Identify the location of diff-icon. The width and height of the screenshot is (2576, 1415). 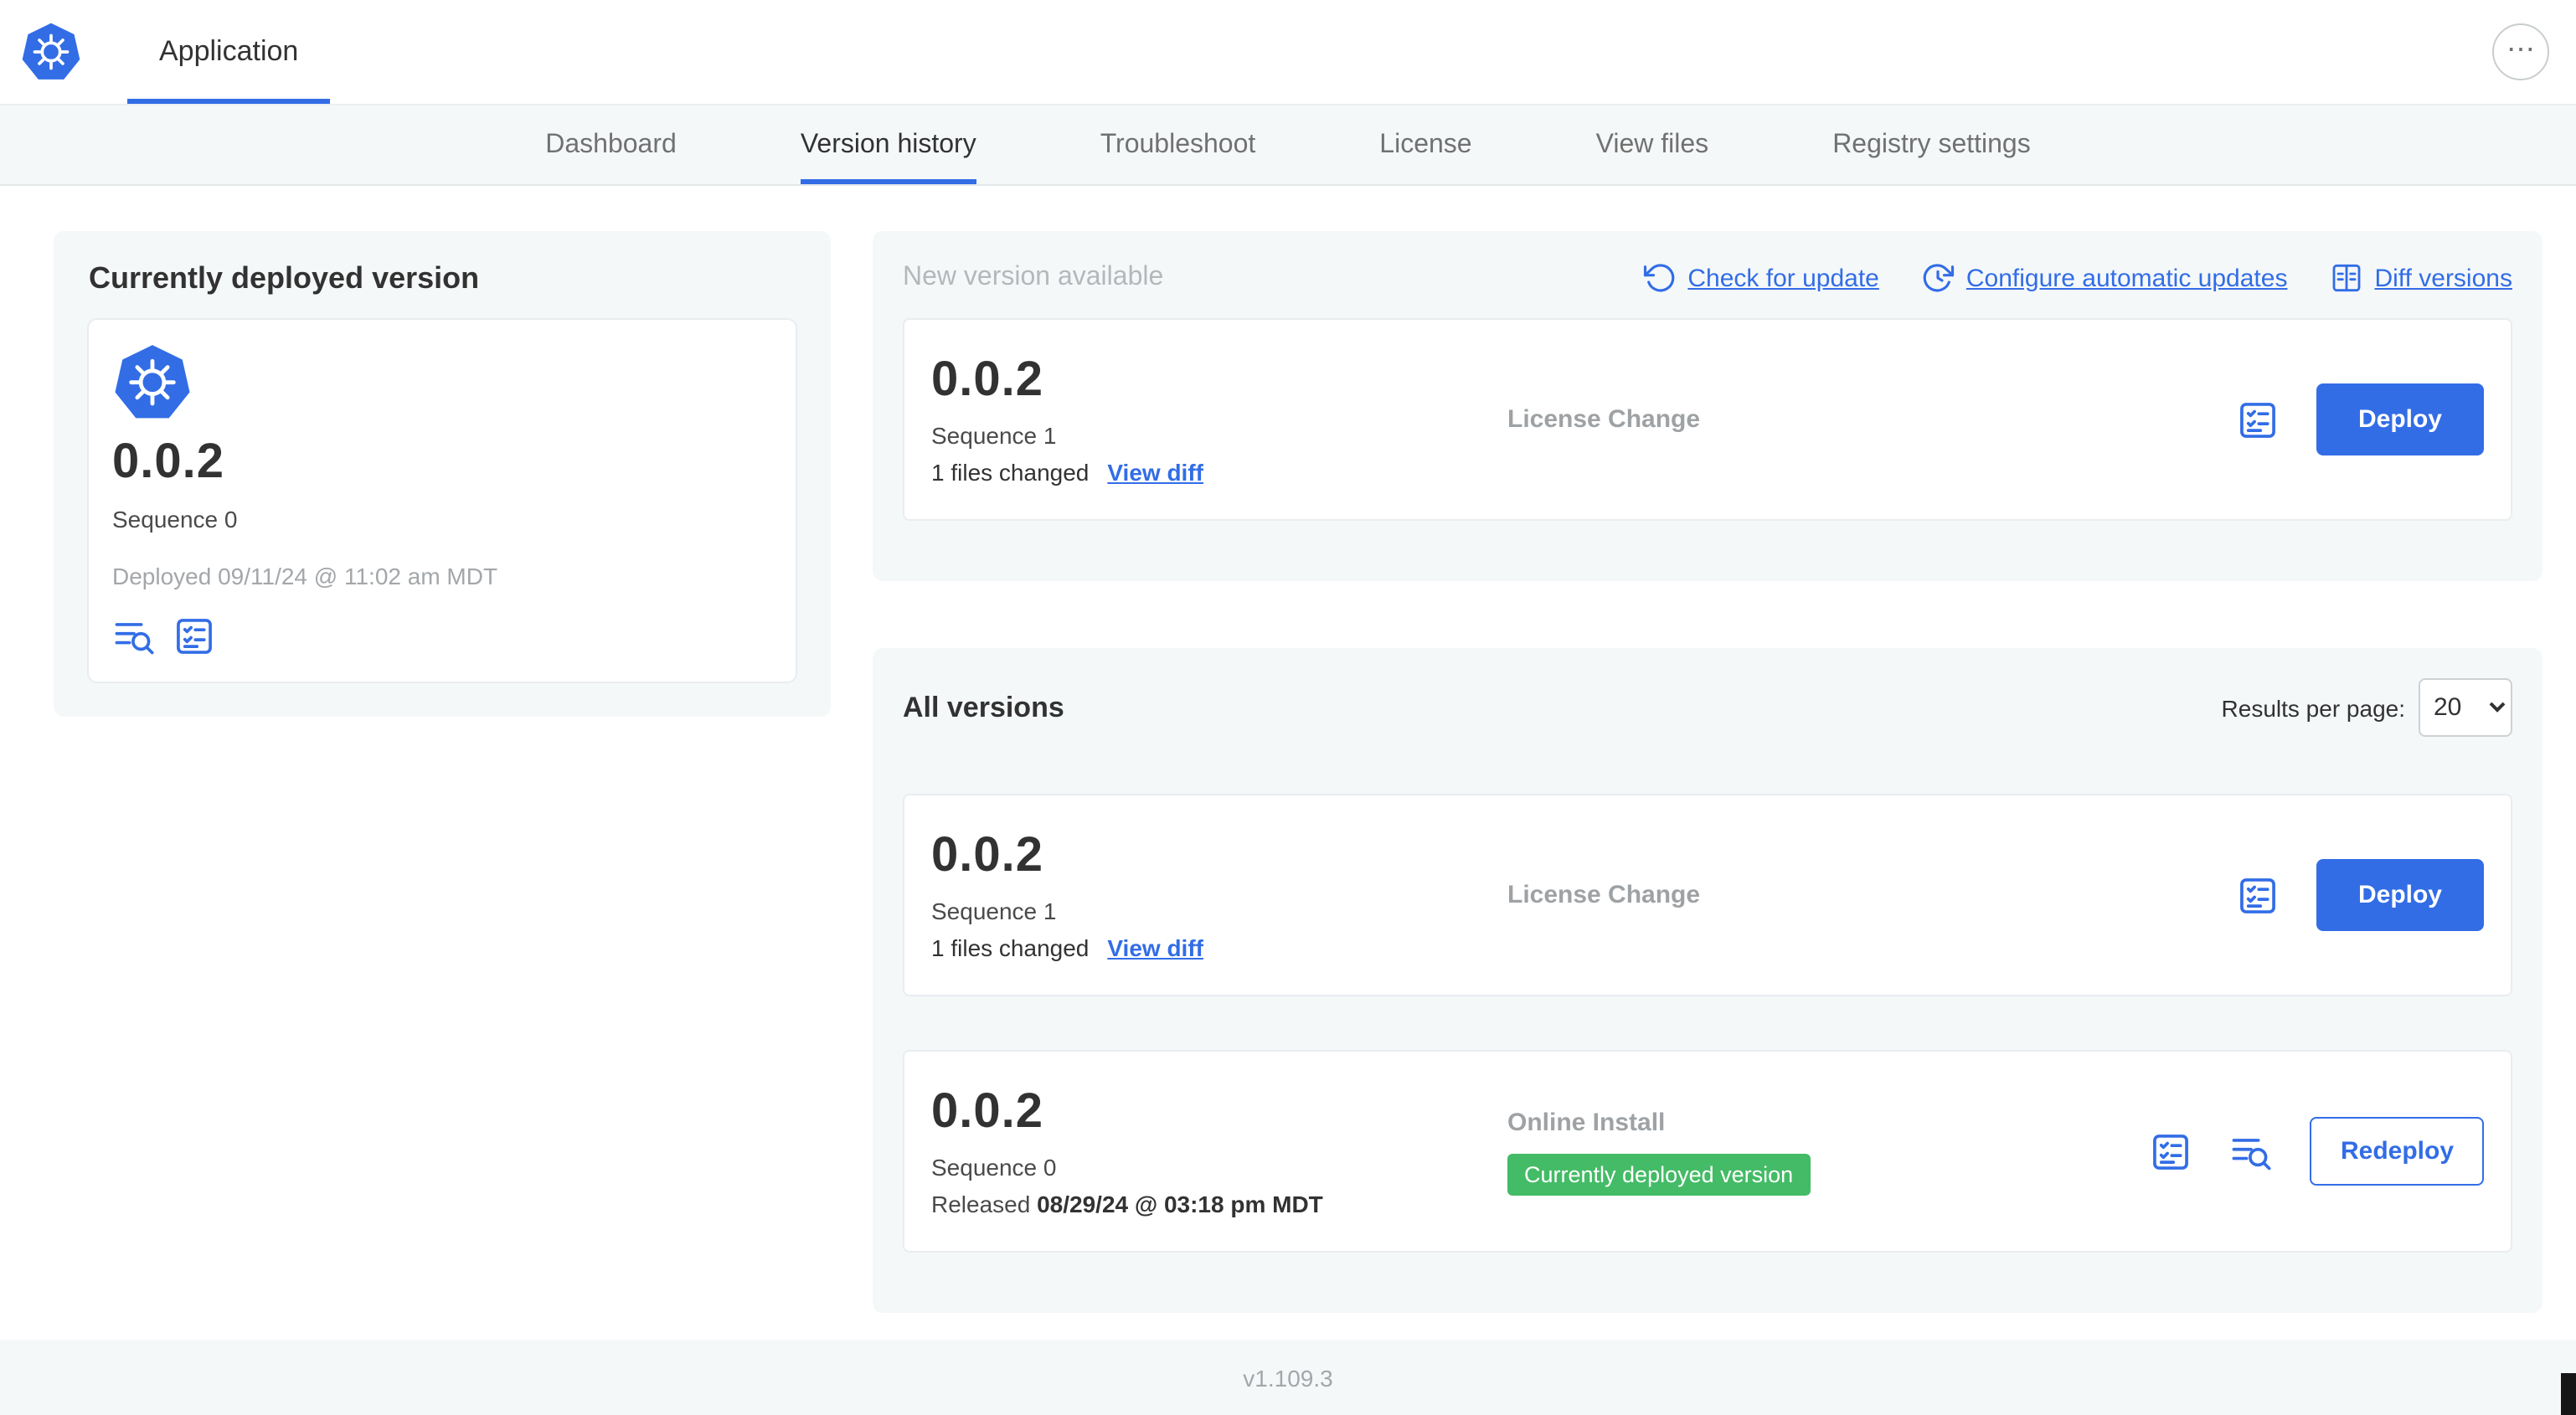
(2345, 278).